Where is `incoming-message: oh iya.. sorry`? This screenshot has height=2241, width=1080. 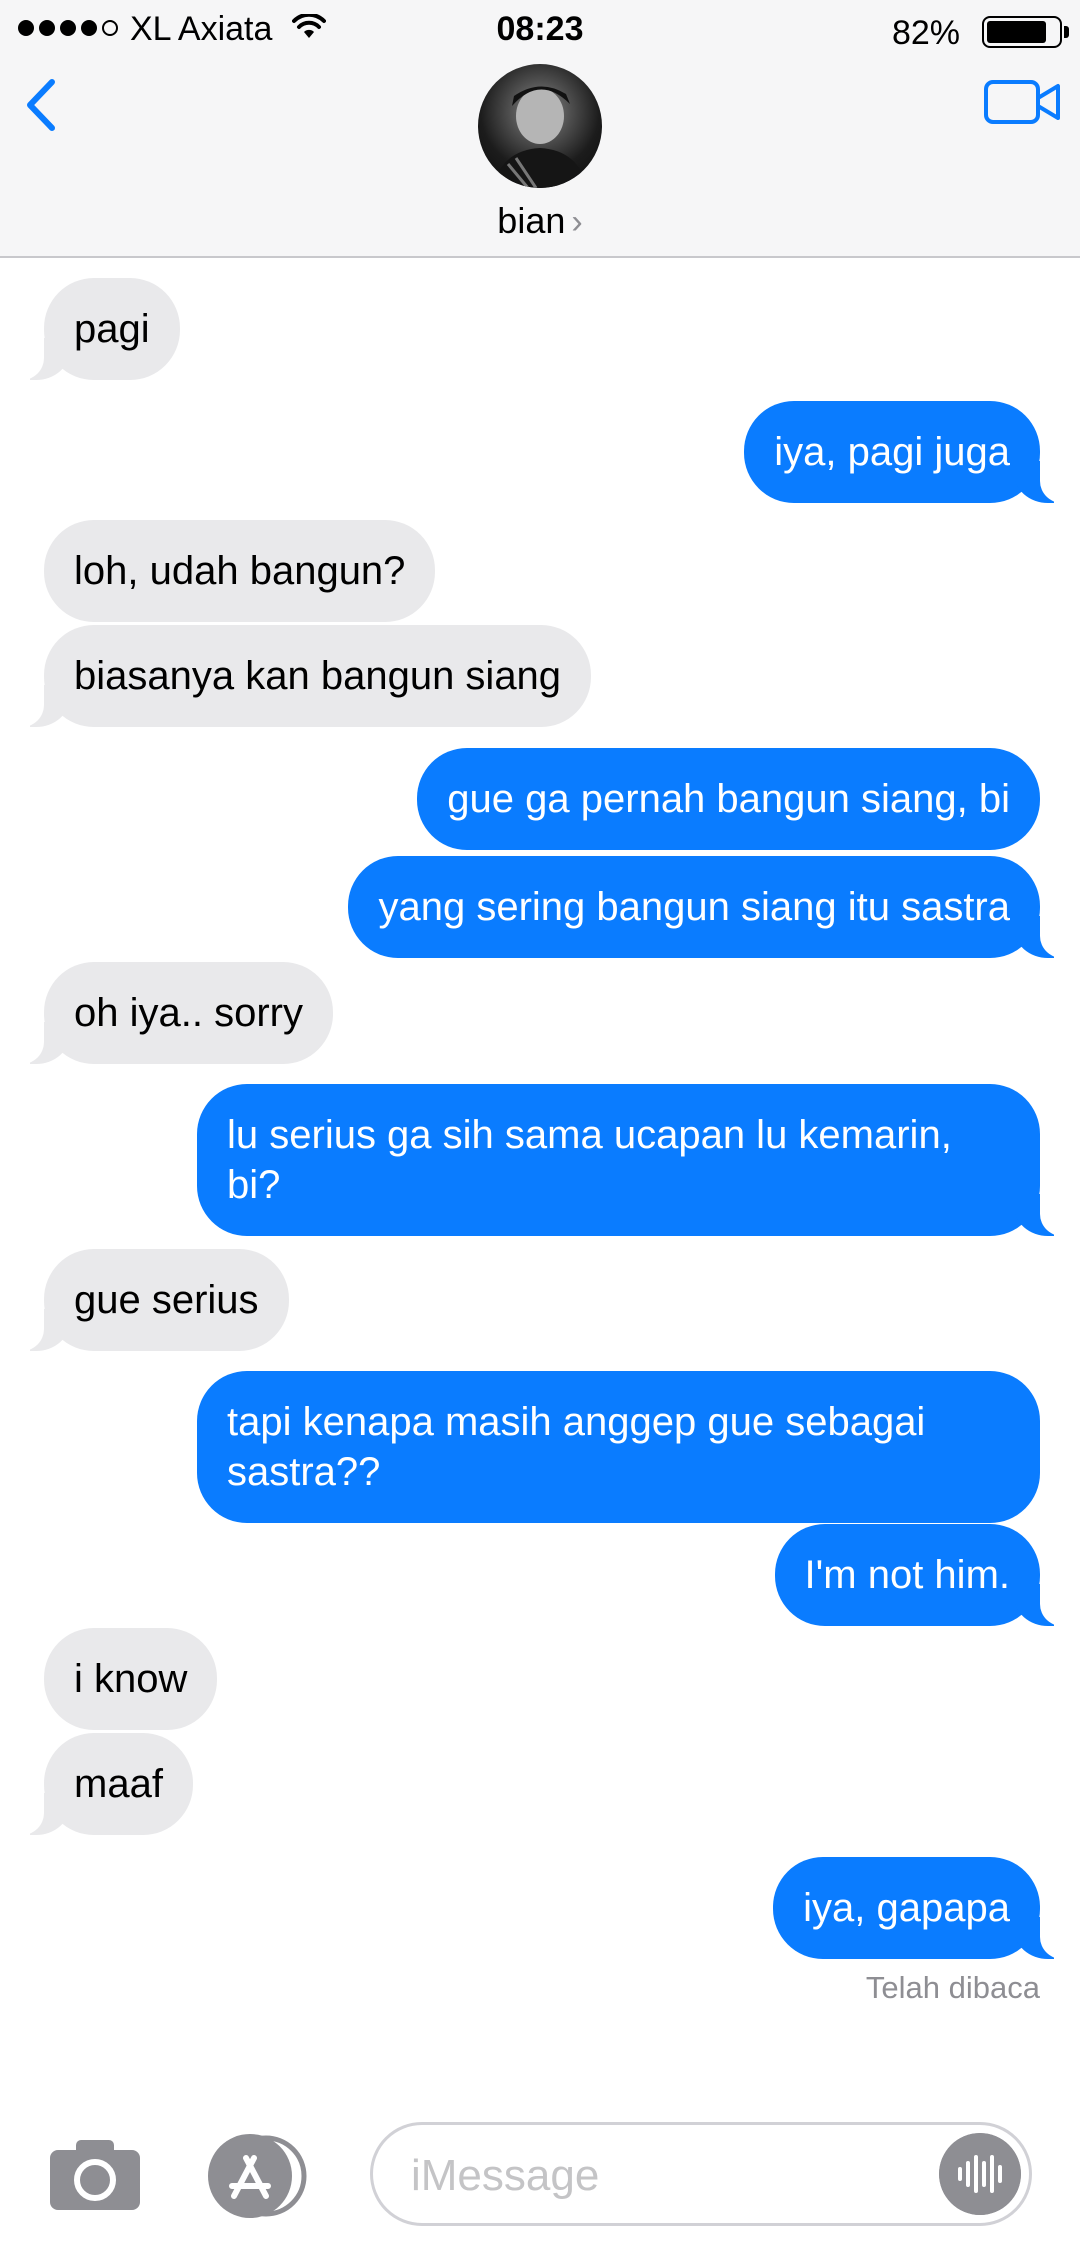 incoming-message: oh iya.. sorry is located at coordinates (171, 1013).